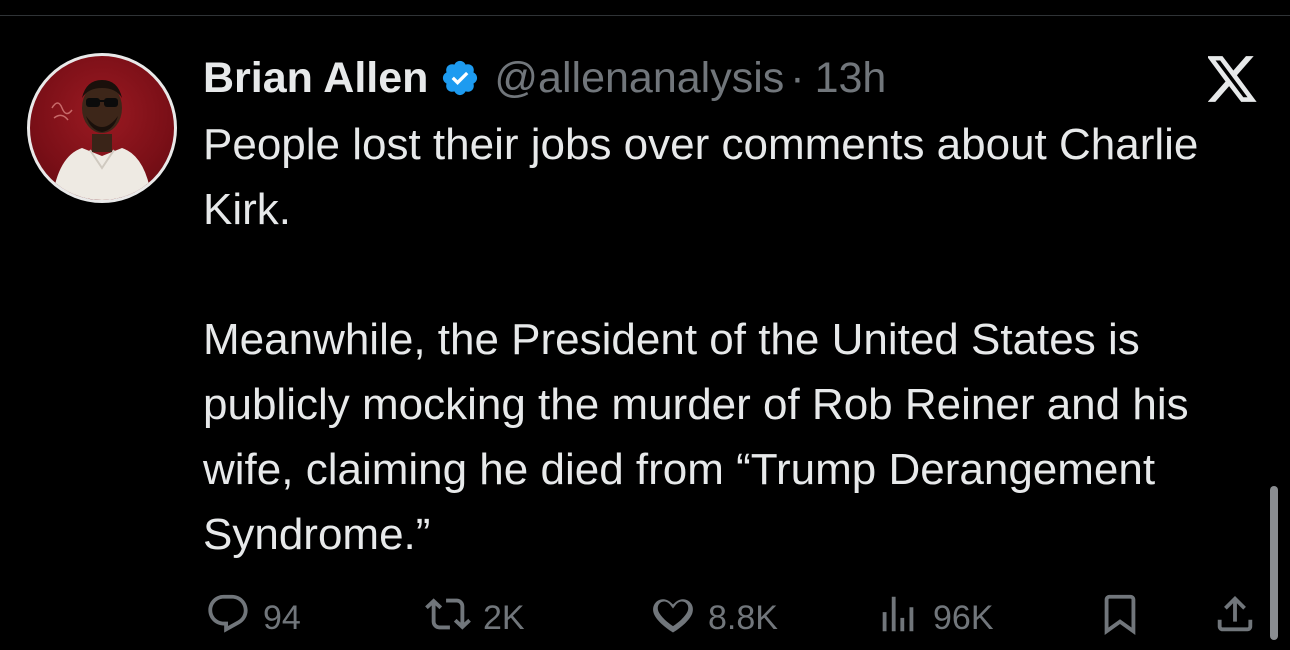 This screenshot has width=1290, height=650. I want to click on bookmark-icon, so click(1120, 618).